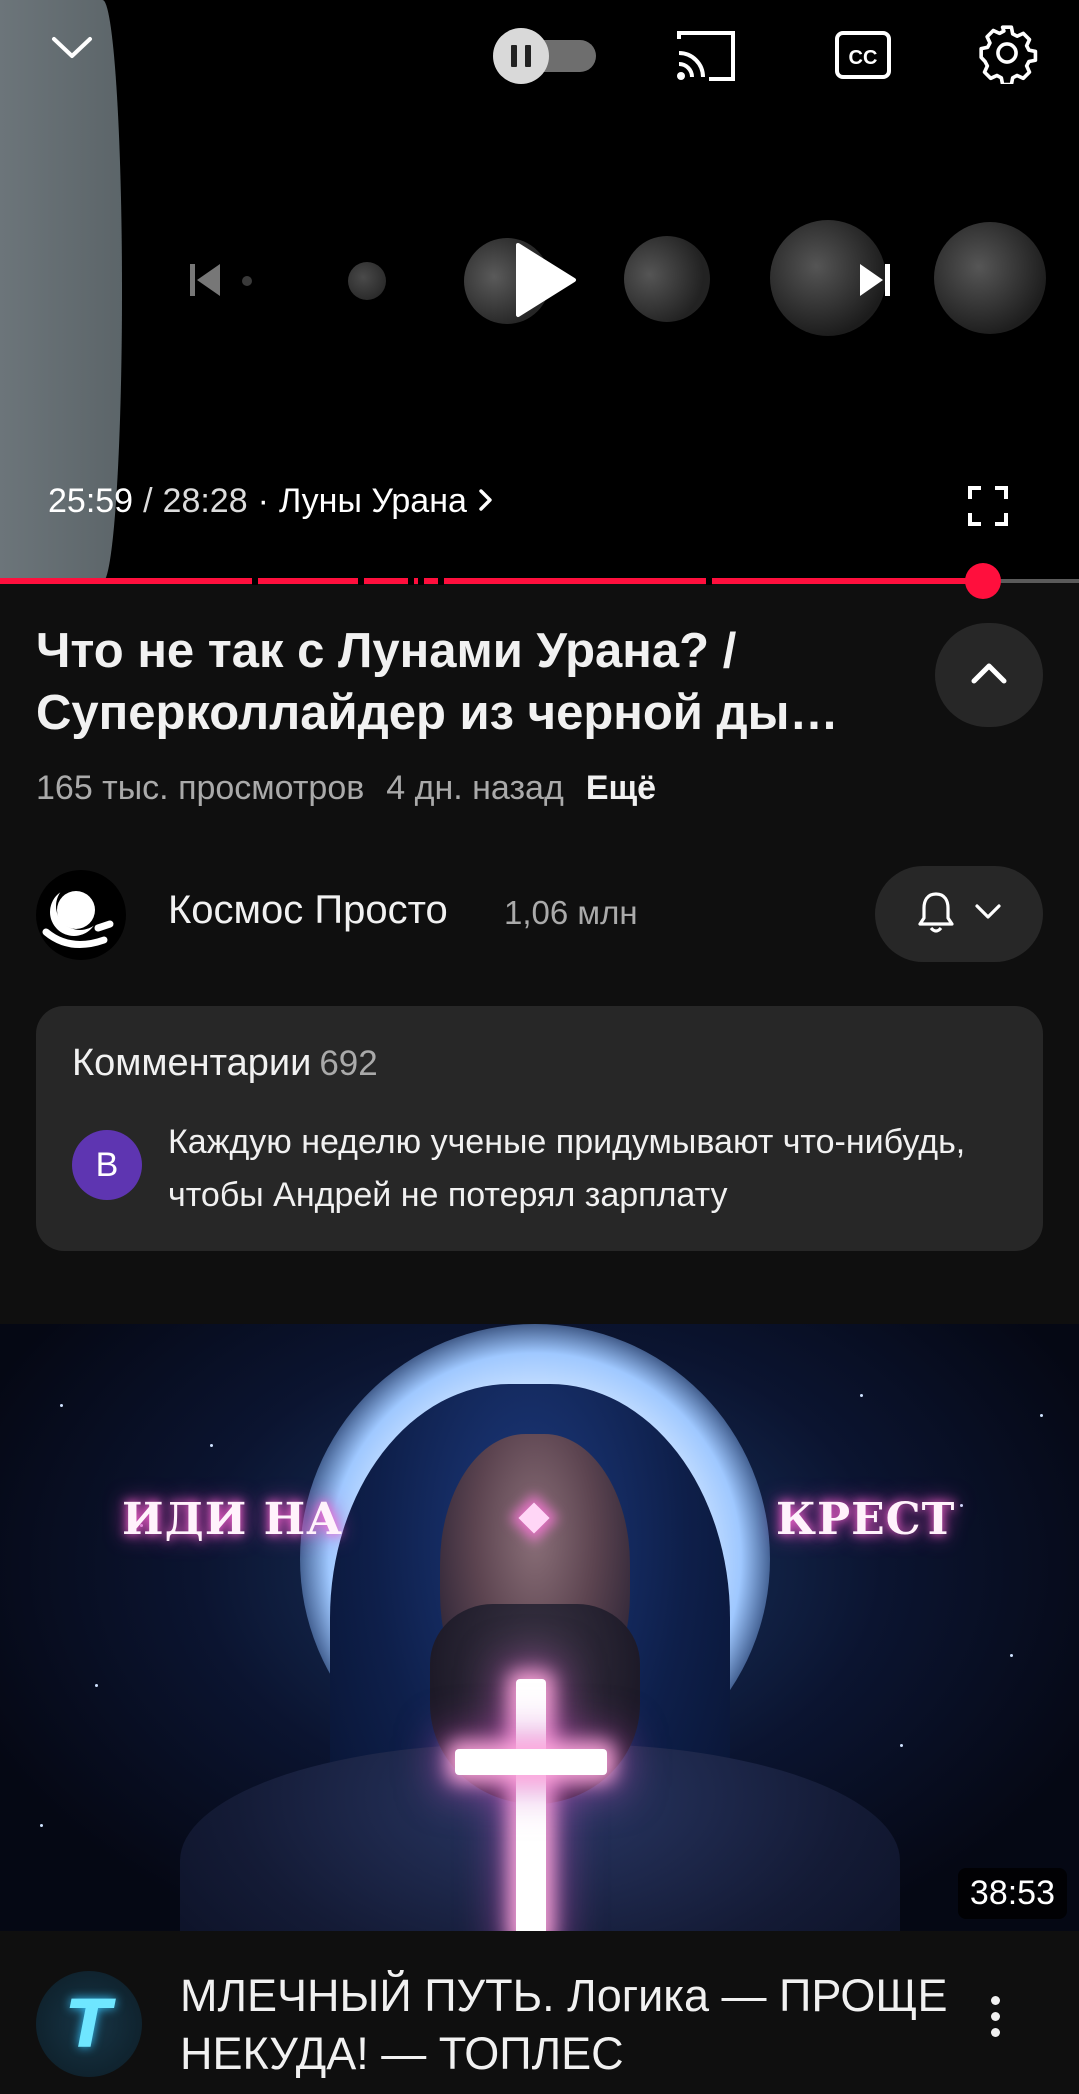  Describe the element at coordinates (936, 914) in the screenshot. I see `bell-icon` at that location.